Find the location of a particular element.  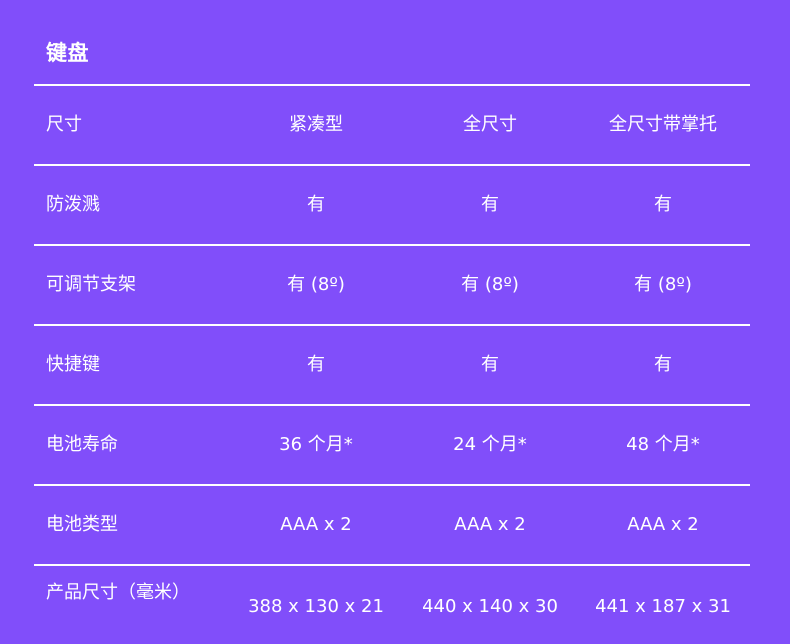

spec-row-battery-life: 电池寿命 36 个月* 24 个月* 48 个月* is located at coordinates (392, 444).